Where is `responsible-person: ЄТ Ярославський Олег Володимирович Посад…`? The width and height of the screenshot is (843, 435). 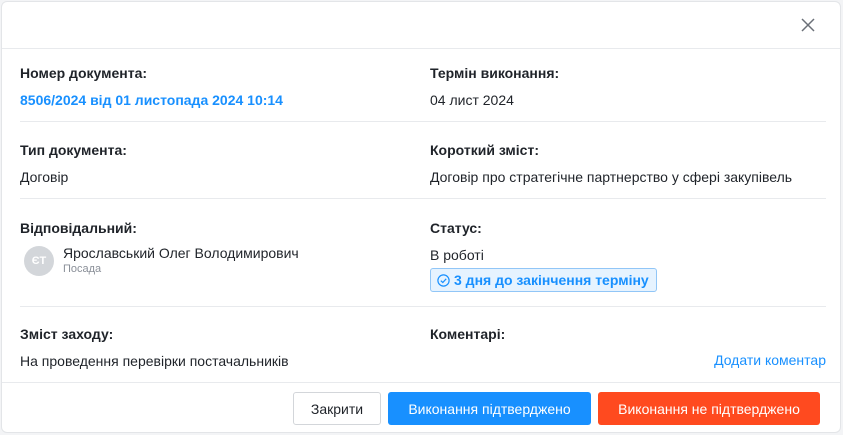 responsible-person: ЄТ Ярославський Олег Володимирович Посад… is located at coordinates (159, 260).